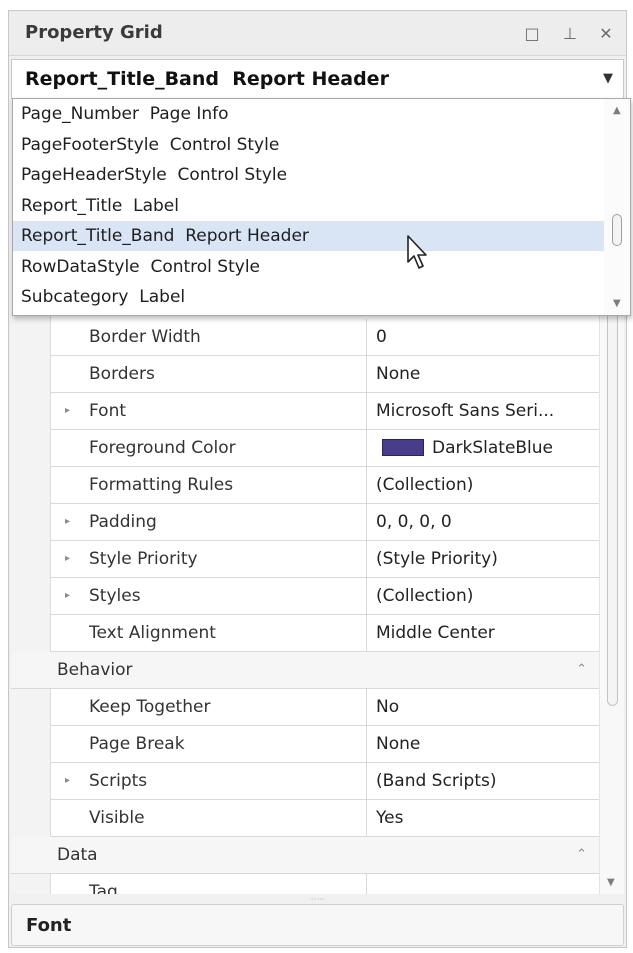 The image size is (633, 953). Describe the element at coordinates (115, 596) in the screenshot. I see `property-name-text: Styles` at that location.